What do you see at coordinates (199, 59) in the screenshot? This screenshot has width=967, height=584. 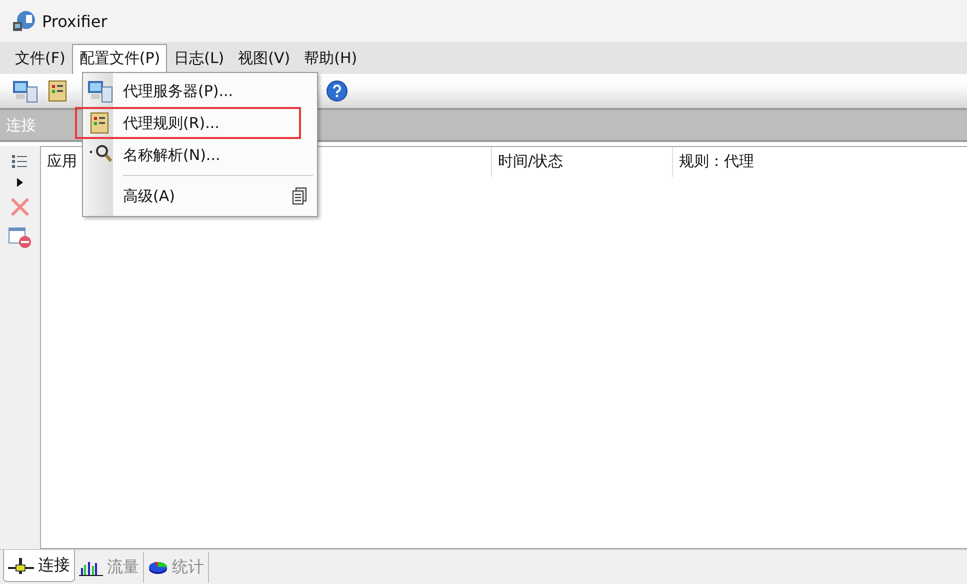 I see `menu-item: 日志(L)` at bounding box center [199, 59].